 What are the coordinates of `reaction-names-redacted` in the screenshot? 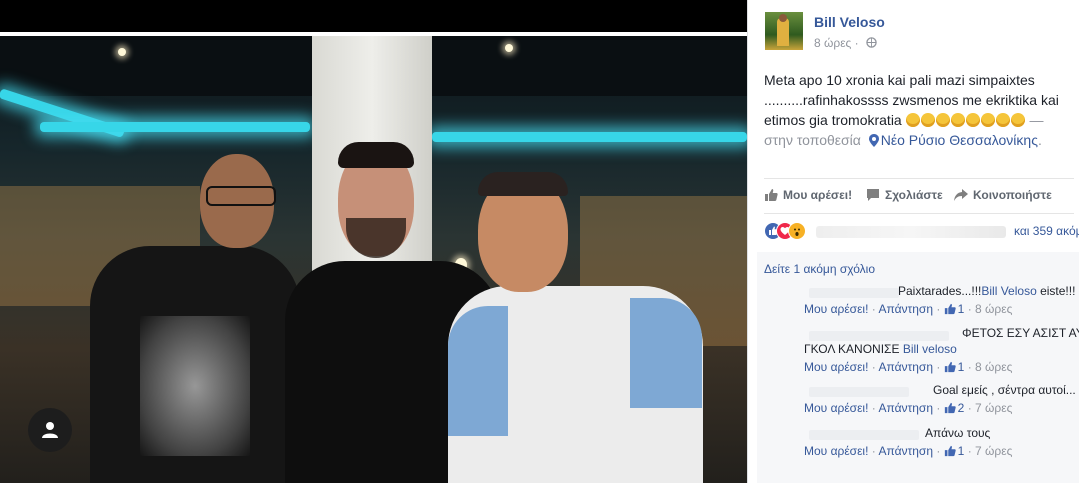 It's located at (911, 232).